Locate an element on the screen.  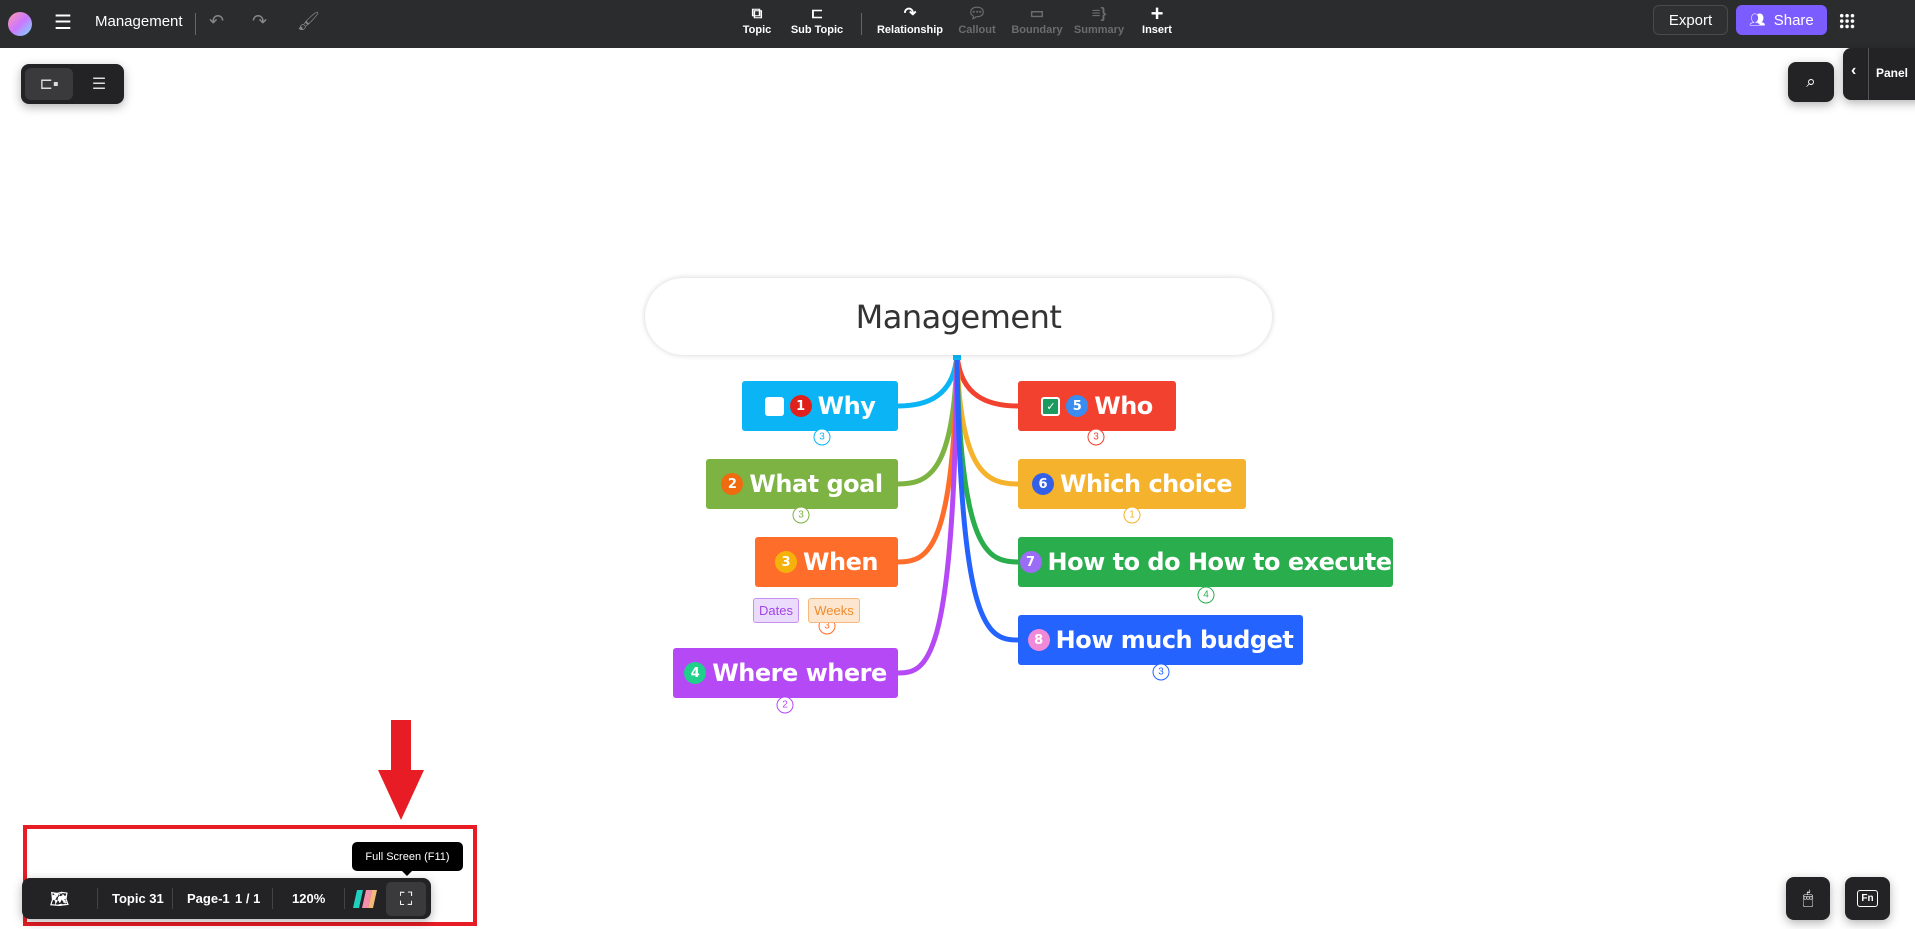
page-selector: Page-1 is located at coordinates (208, 898).